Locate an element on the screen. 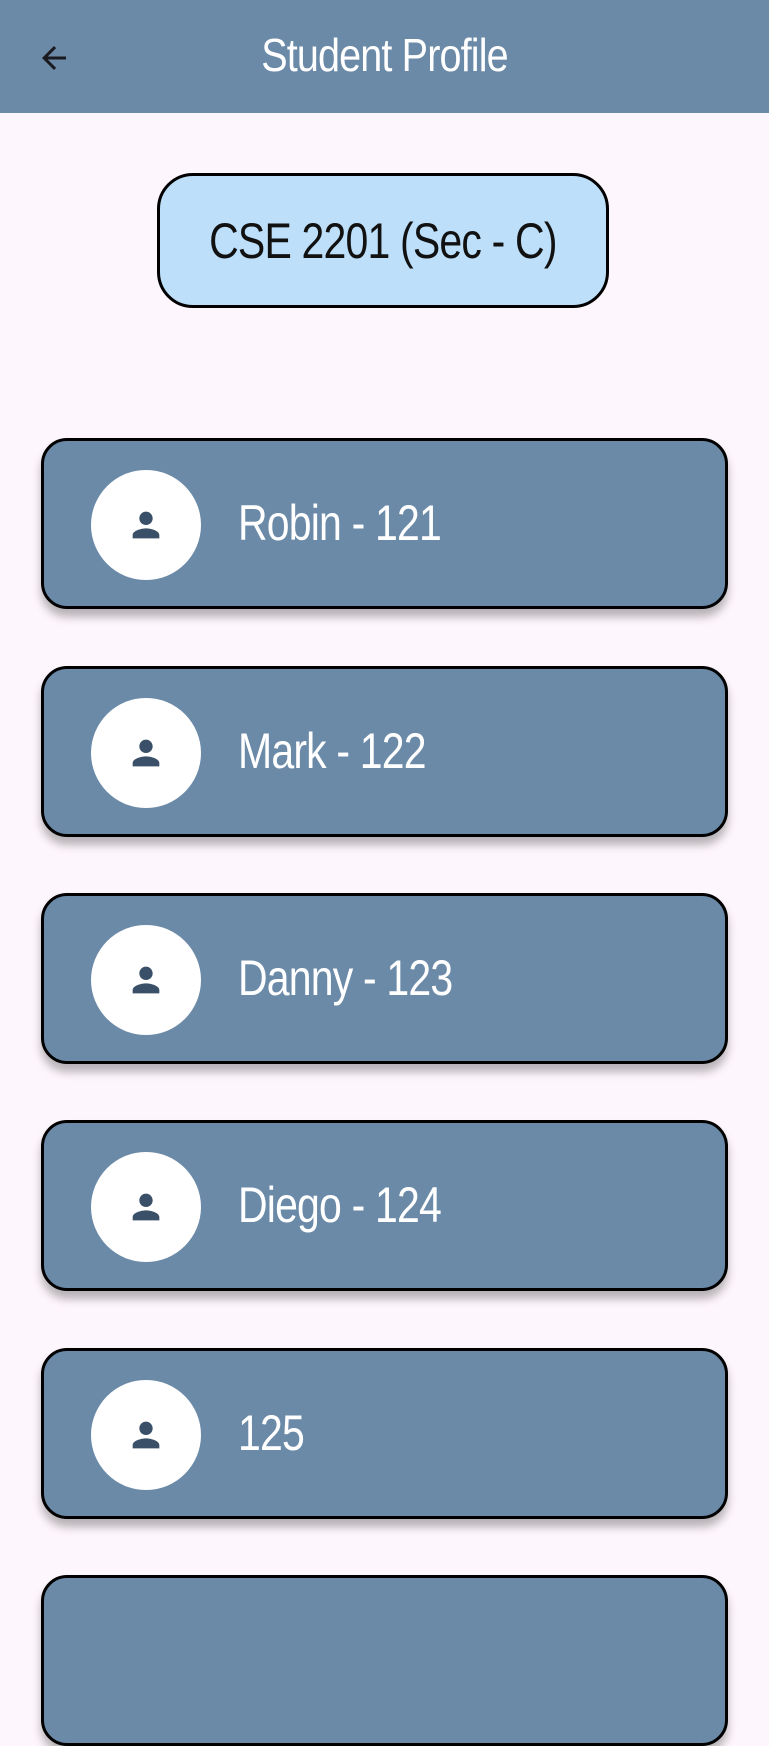 This screenshot has width=769, height=1746. course-section-button: CSE 2201 (Sec - C) is located at coordinates (383, 240).